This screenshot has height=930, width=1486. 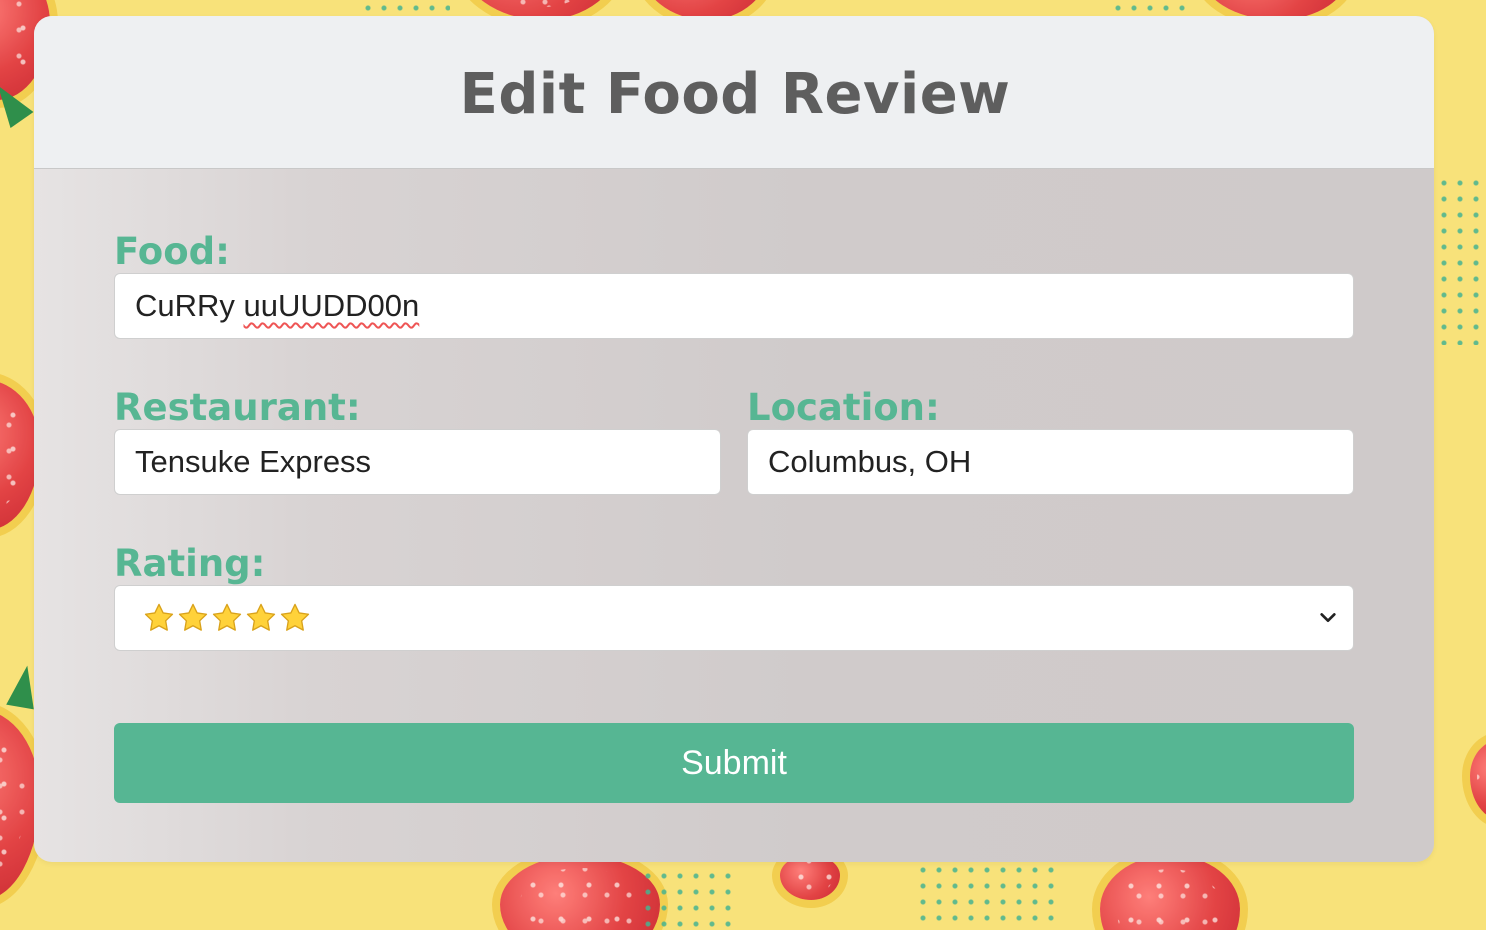 I want to click on food-input: CuRRy uuUUDD00n, so click(x=734, y=306).